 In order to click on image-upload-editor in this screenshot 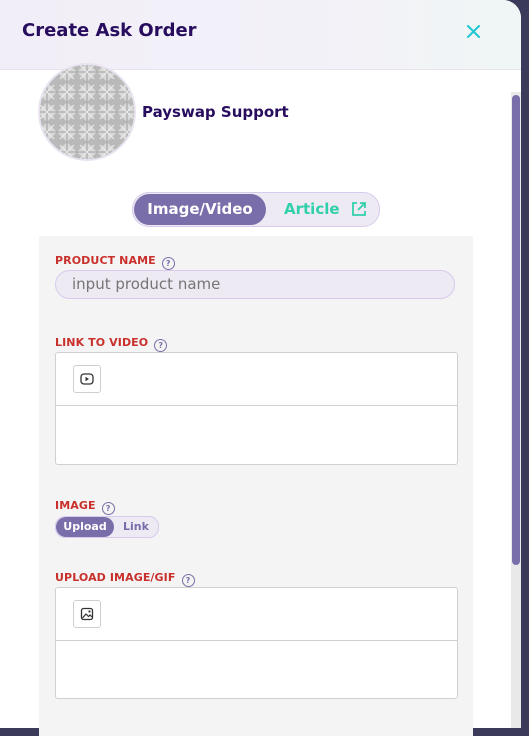, I will do `click(256, 643)`.